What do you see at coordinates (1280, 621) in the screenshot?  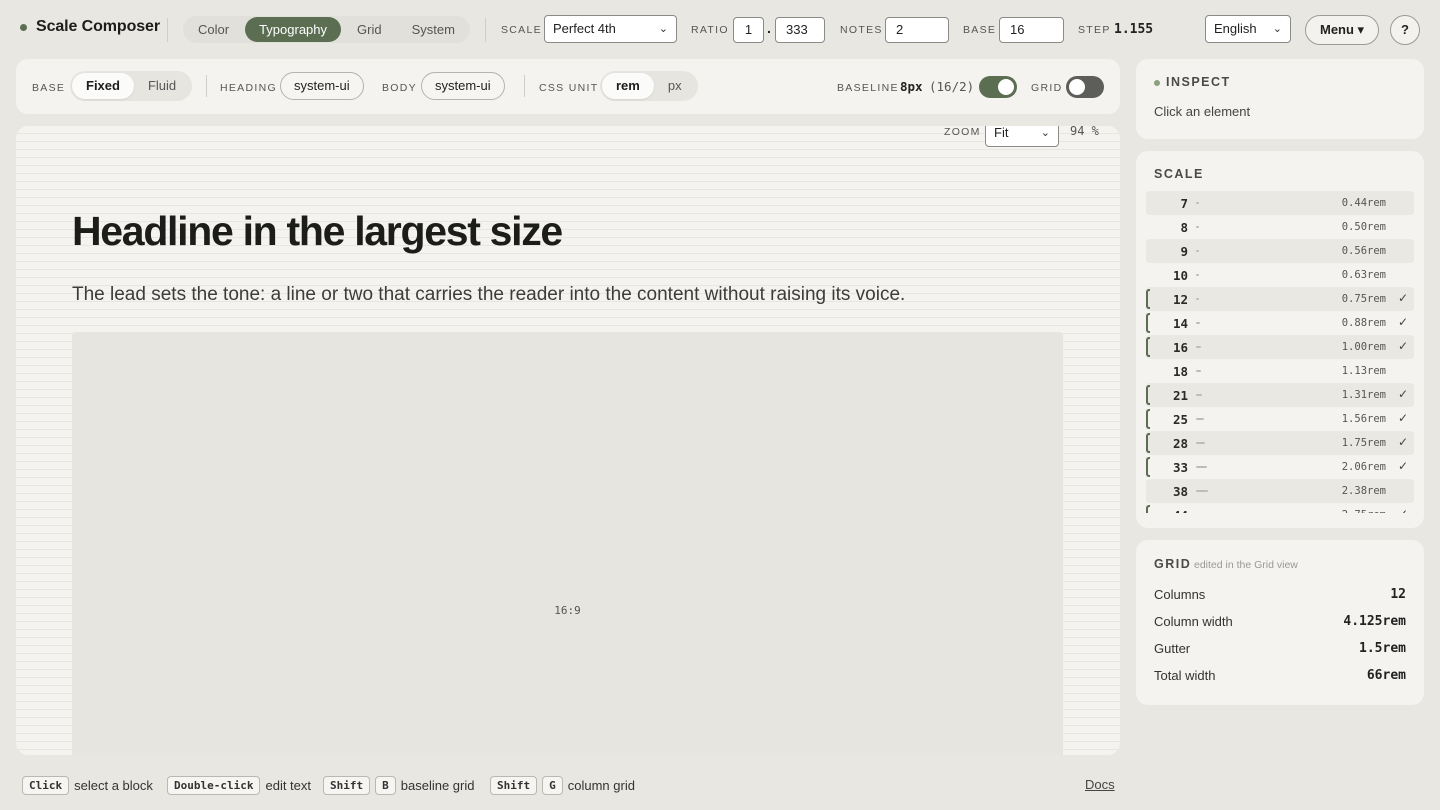 I see `grid-row: Column width 4.125rem` at bounding box center [1280, 621].